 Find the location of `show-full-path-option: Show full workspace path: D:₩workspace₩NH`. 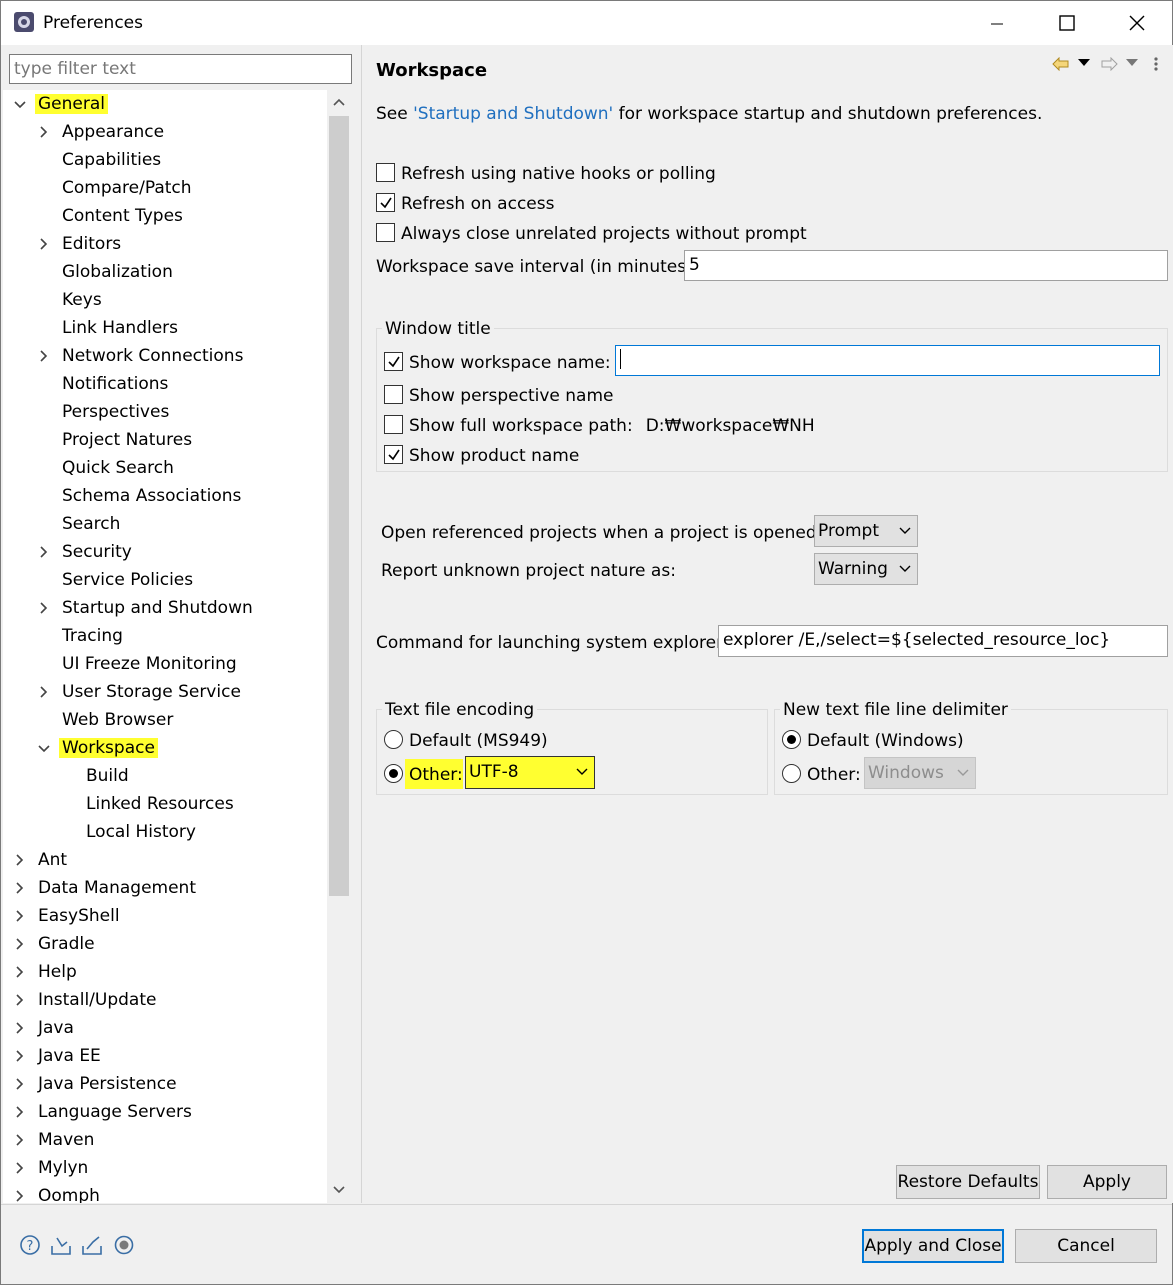

show-full-path-option: Show full workspace path: D:₩workspace₩NH is located at coordinates (599, 426).